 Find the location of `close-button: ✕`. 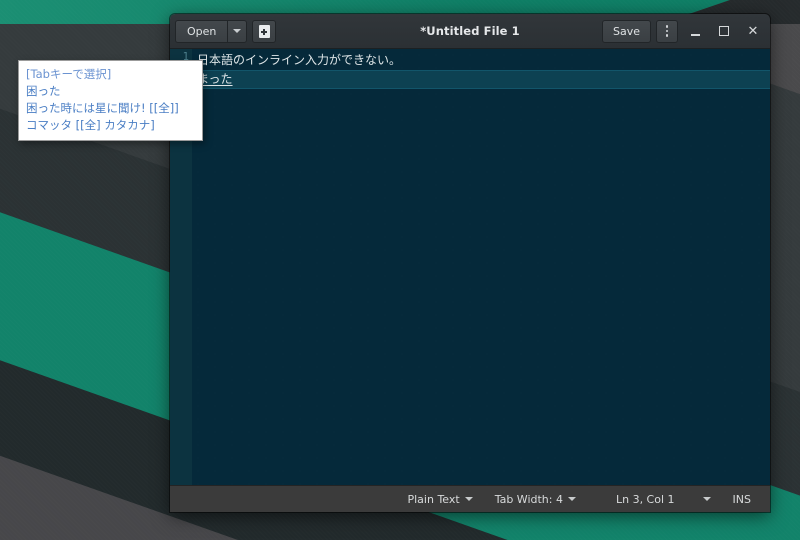

close-button: ✕ is located at coordinates (753, 31).